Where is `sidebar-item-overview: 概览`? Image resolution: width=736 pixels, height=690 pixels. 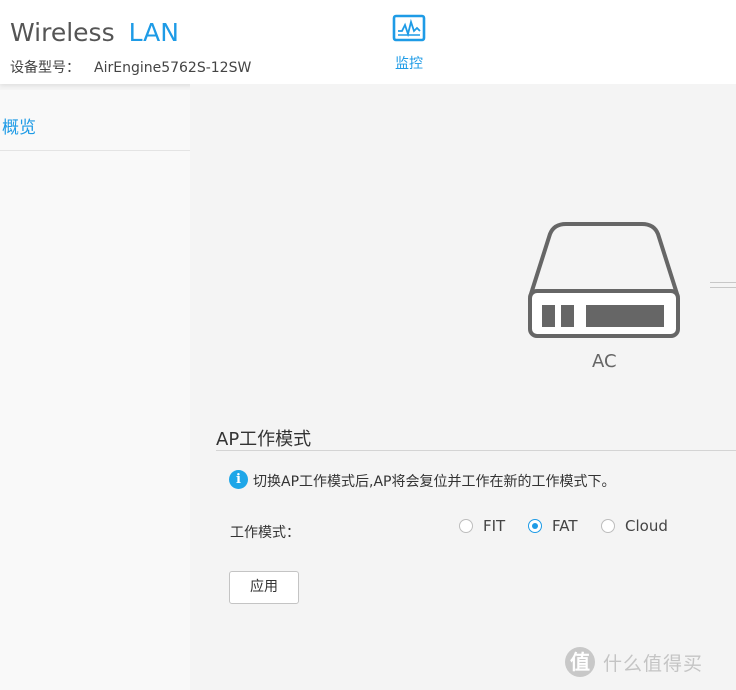
sidebar-item-overview: 概览 is located at coordinates (95, 124).